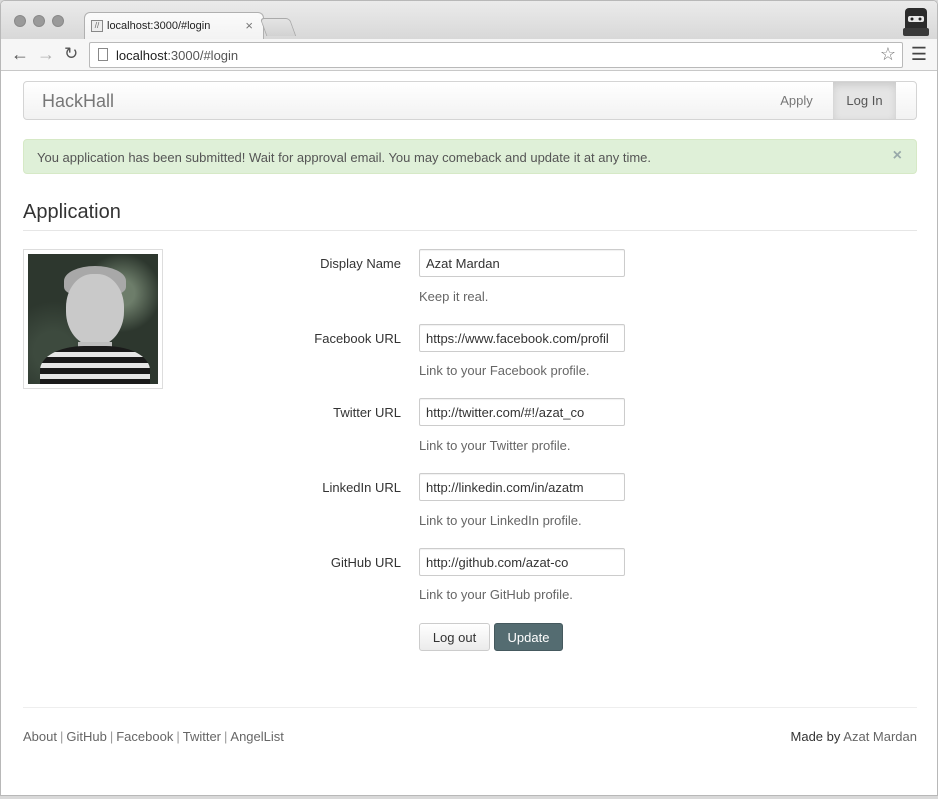 The height and width of the screenshot is (799, 938). I want to click on github-url-field, so click(522, 562).